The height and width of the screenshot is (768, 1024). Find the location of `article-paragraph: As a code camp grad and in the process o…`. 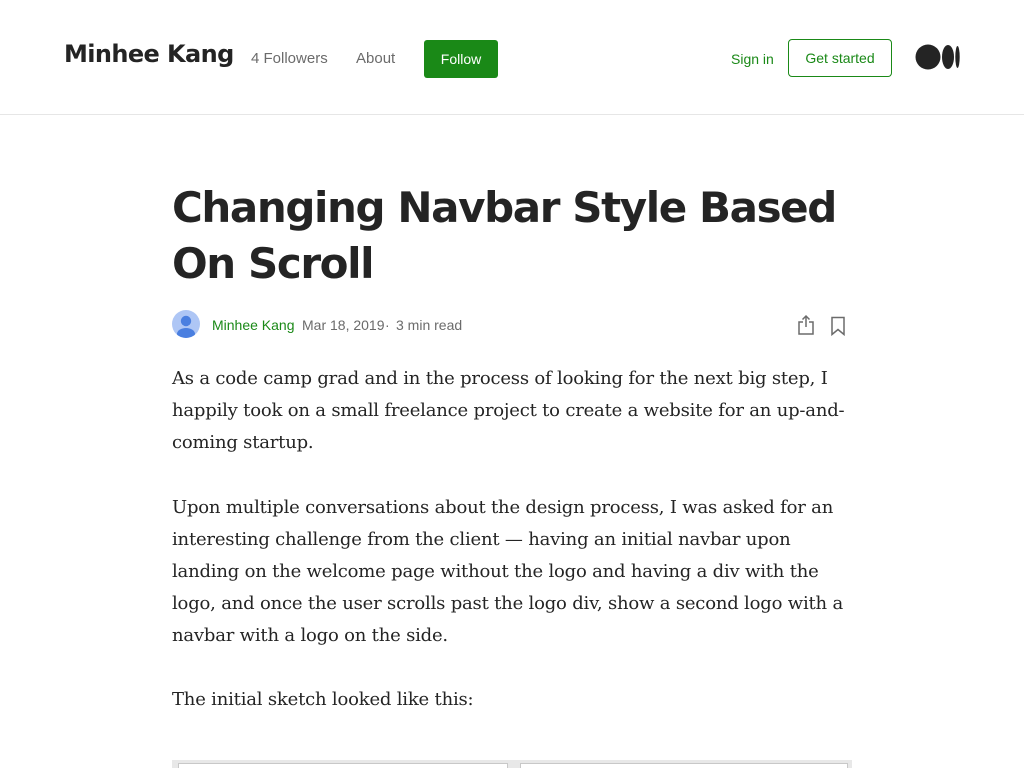

article-paragraph: As a code camp grad and in the process o… is located at coordinates (508, 410).